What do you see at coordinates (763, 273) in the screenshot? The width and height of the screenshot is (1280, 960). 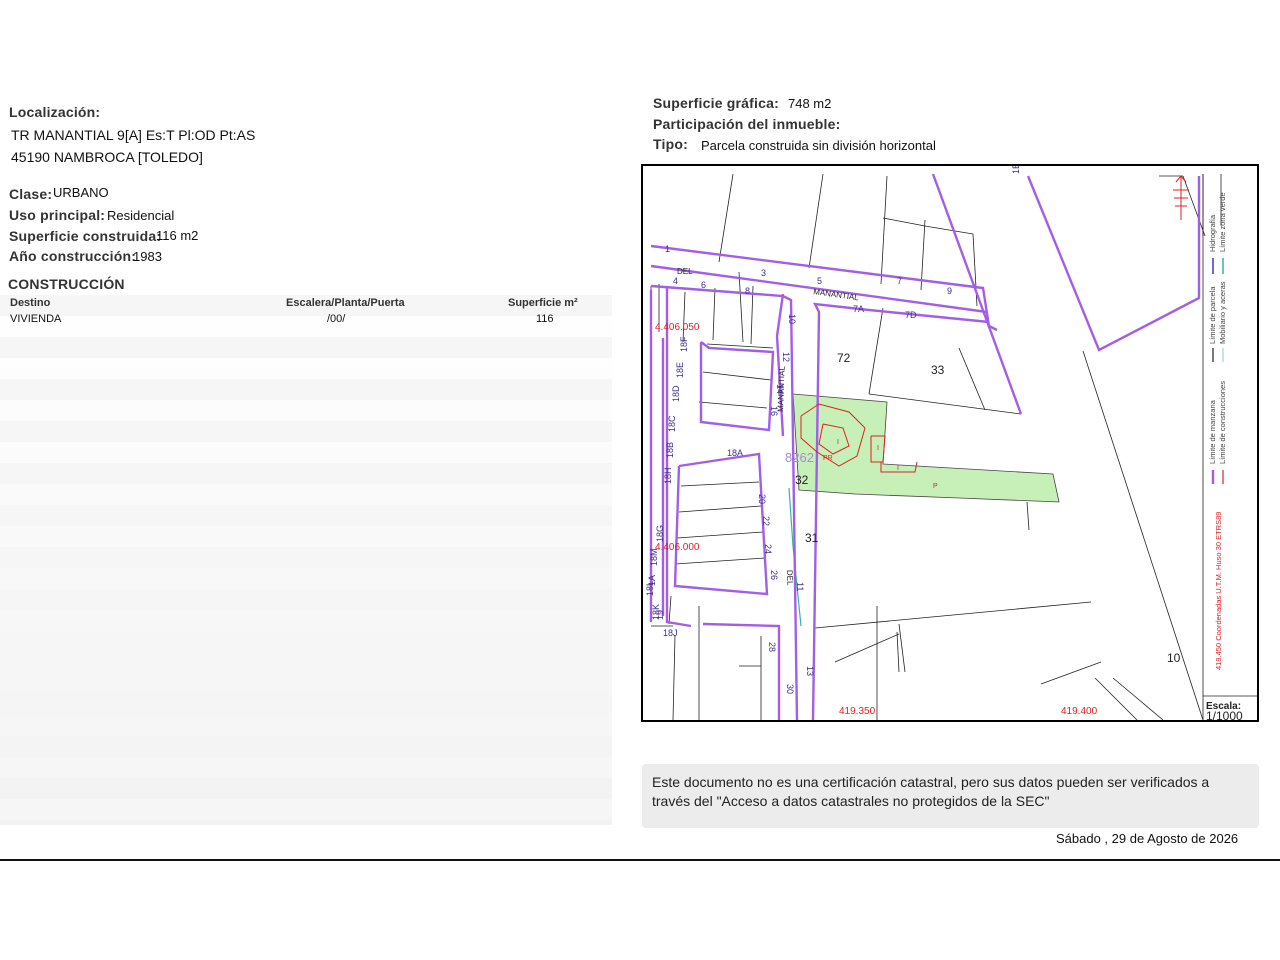 I see `house-number: 3` at bounding box center [763, 273].